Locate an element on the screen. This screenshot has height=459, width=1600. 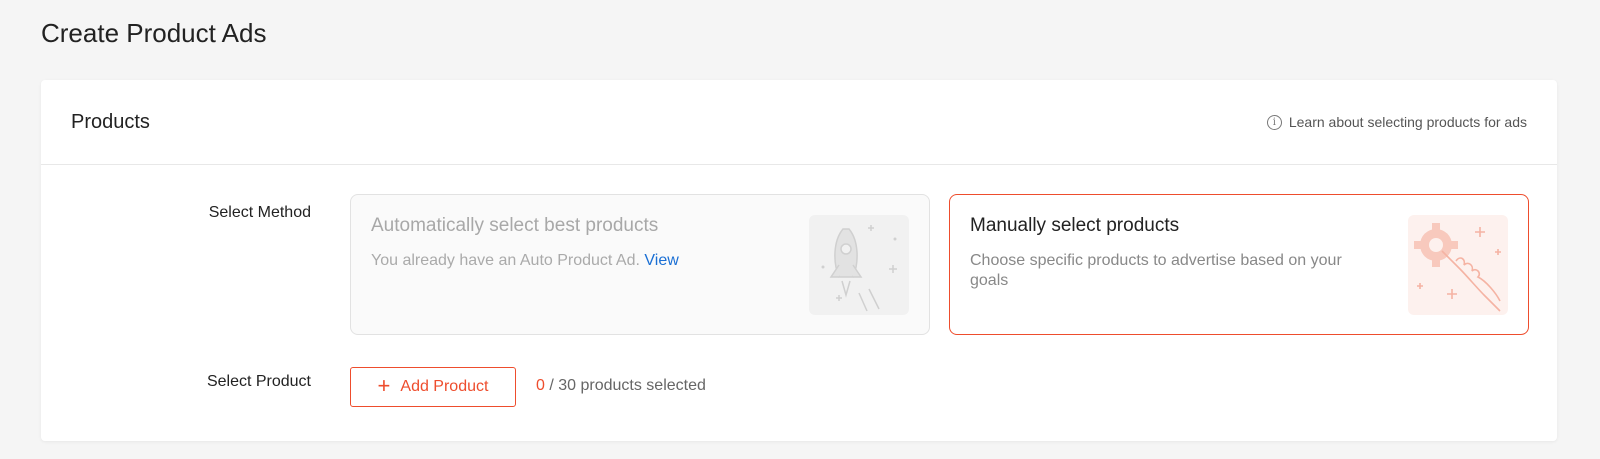
add-product-button: + Add Product is located at coordinates (433, 387).